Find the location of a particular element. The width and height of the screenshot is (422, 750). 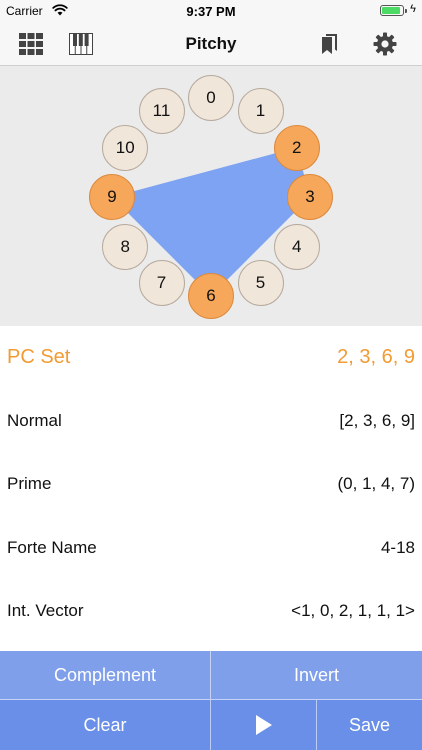

forte-name-value: 4-18 is located at coordinates (397, 547).